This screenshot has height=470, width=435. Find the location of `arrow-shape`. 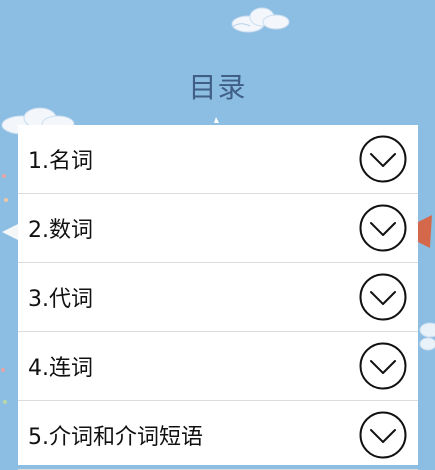

arrow-shape is located at coordinates (10, 232).